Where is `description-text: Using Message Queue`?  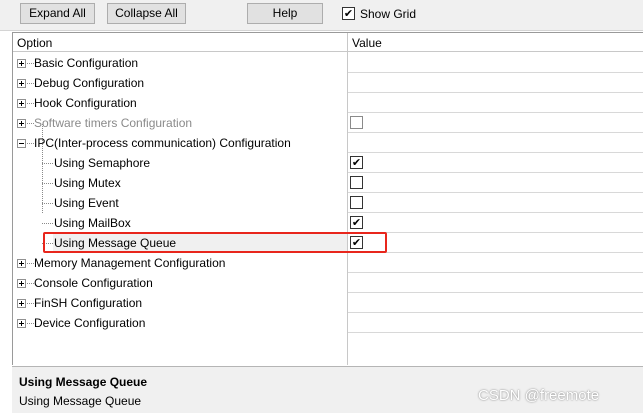 description-text: Using Message Queue is located at coordinates (80, 401).